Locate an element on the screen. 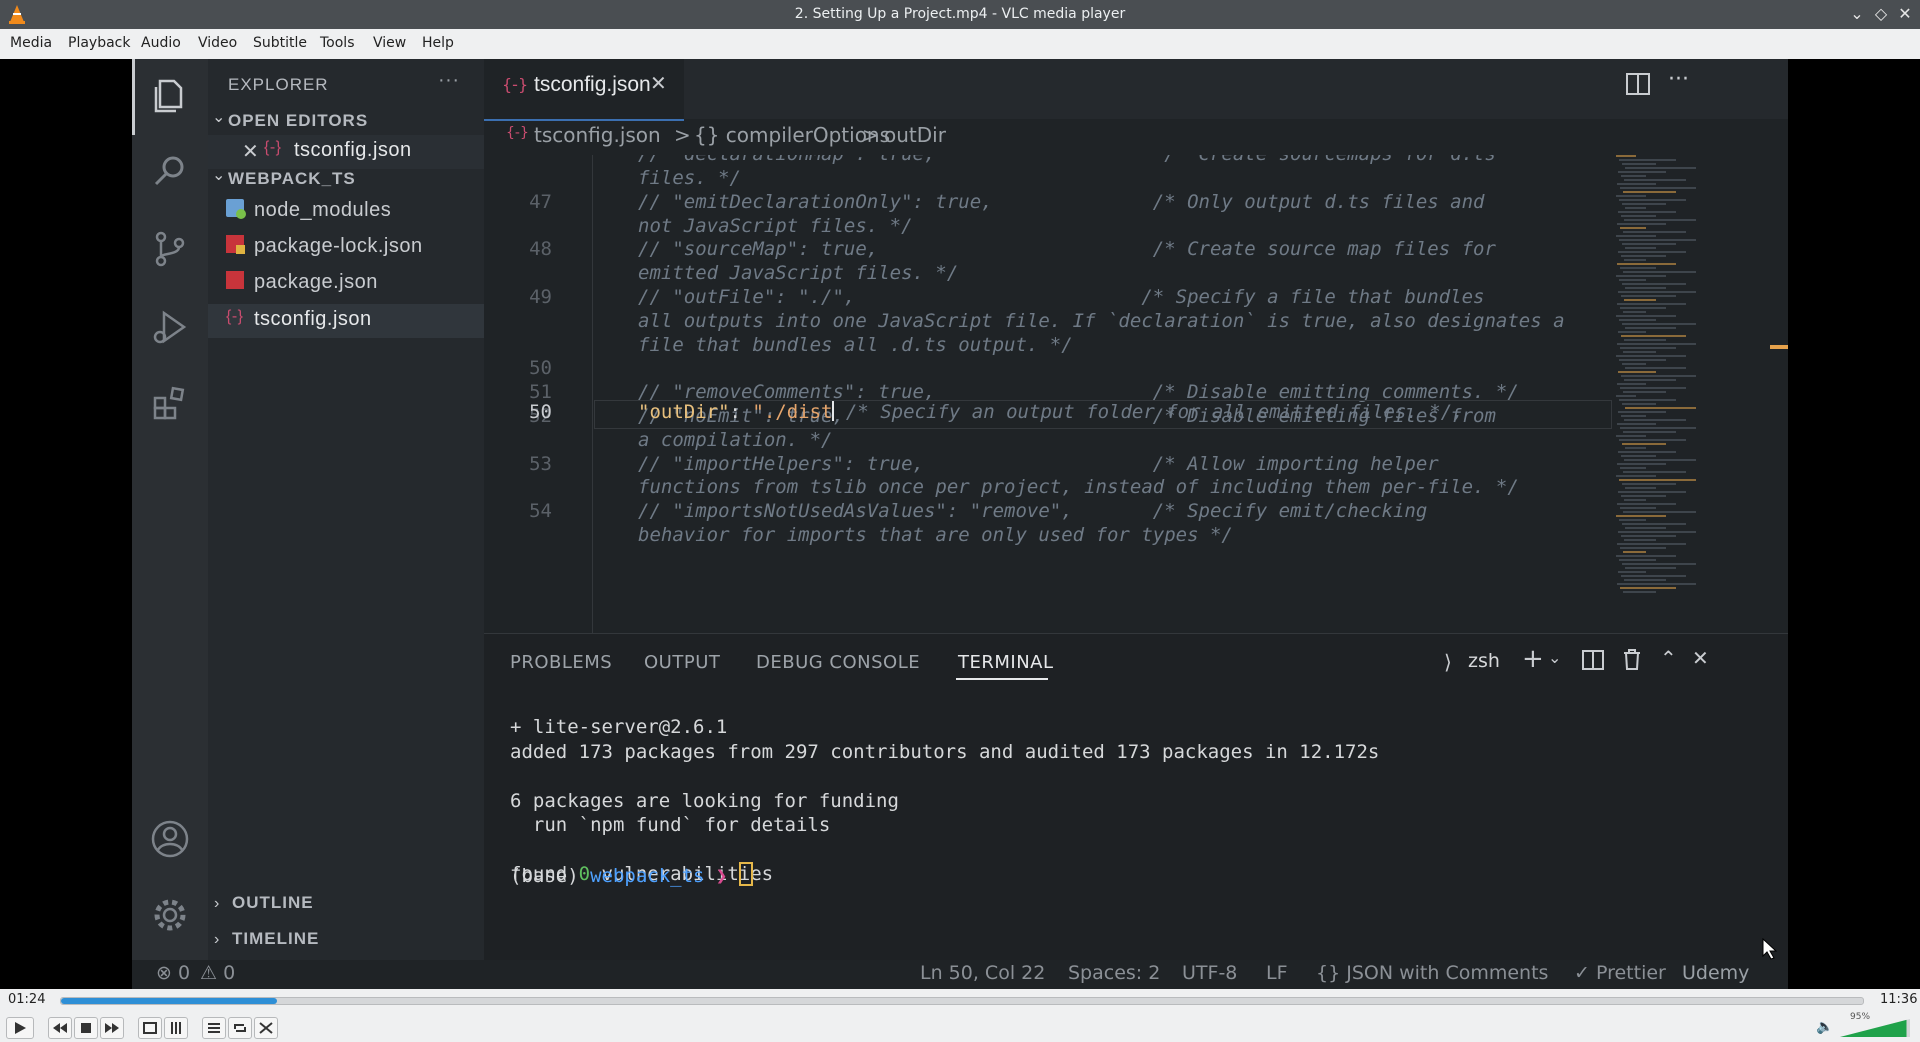 The image size is (1920, 1042). tab-terminal: TERMINAL is located at coordinates (1006, 662).